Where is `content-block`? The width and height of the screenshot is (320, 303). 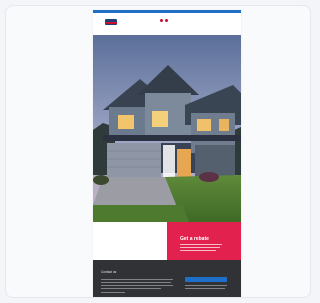 content-block is located at coordinates (130, 241).